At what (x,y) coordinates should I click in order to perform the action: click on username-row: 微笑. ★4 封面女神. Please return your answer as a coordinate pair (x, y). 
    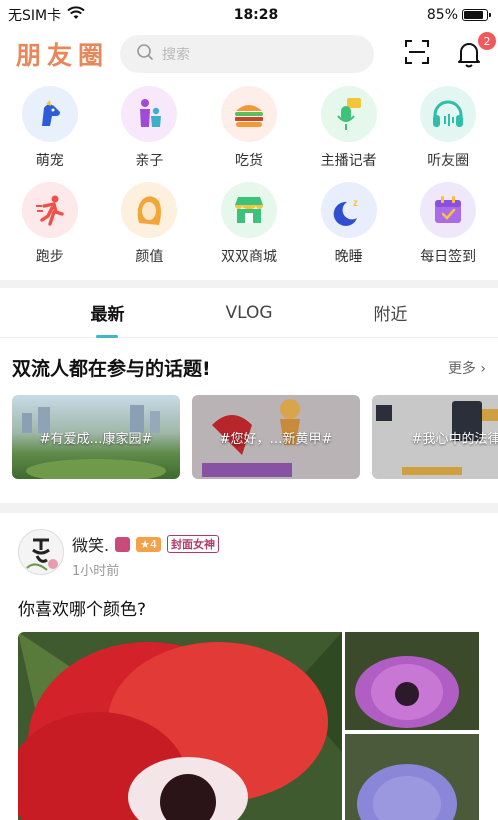
    Looking at the image, I should click on (145, 542).